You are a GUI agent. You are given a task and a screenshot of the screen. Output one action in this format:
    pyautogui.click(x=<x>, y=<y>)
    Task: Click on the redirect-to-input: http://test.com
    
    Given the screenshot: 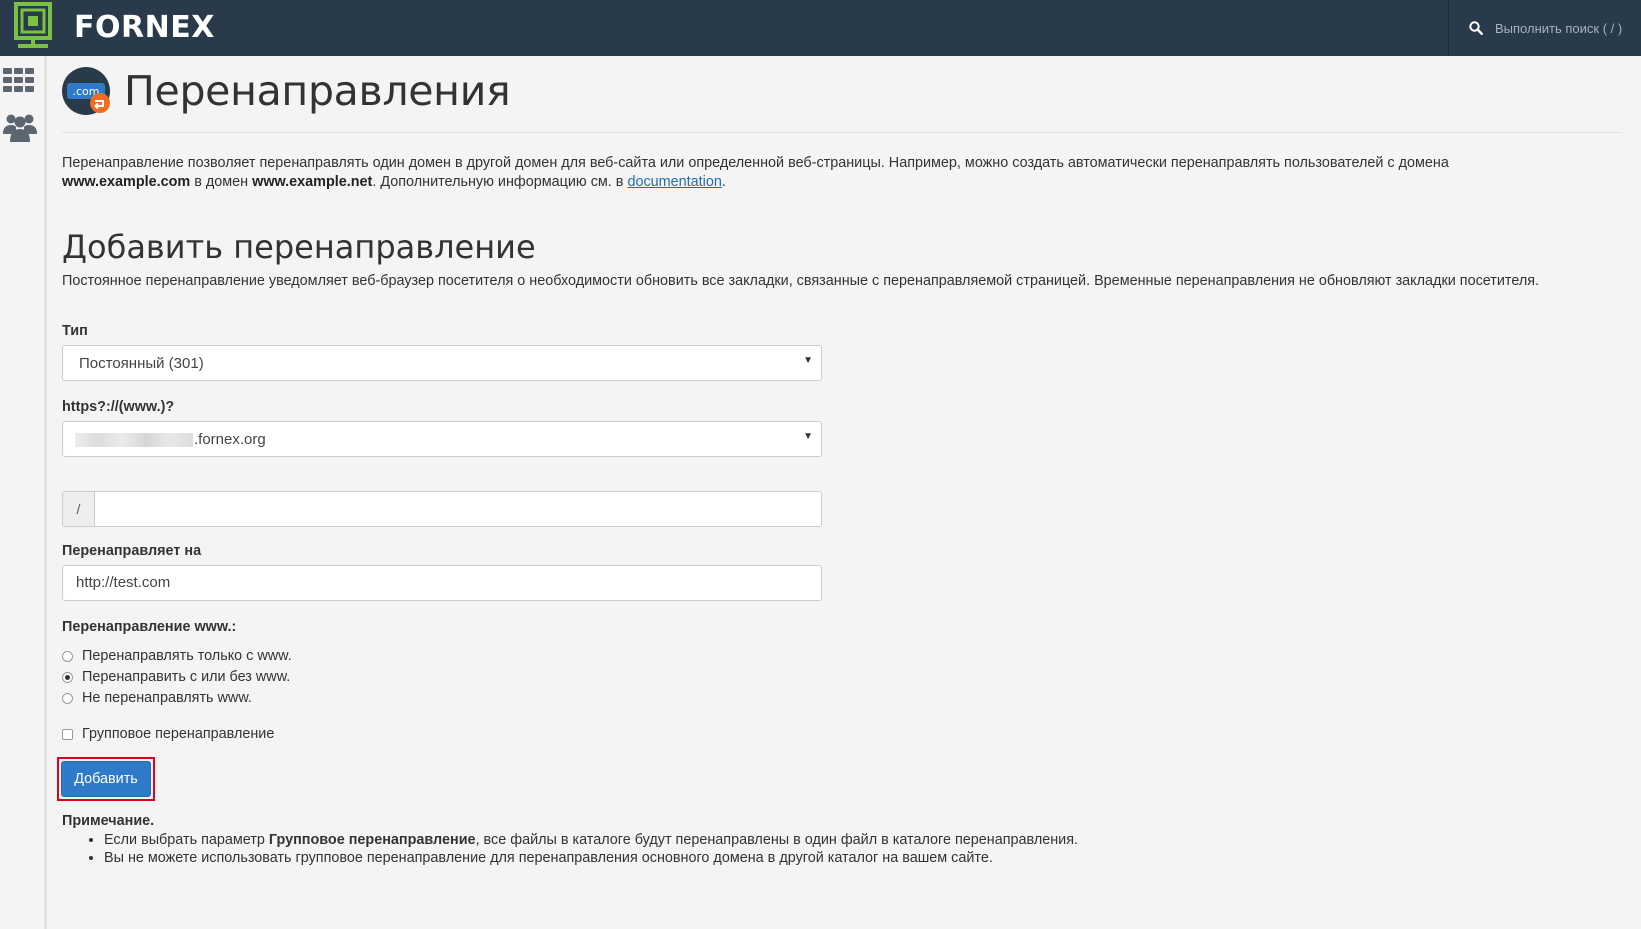 What is the action you would take?
    pyautogui.click(x=442, y=583)
    